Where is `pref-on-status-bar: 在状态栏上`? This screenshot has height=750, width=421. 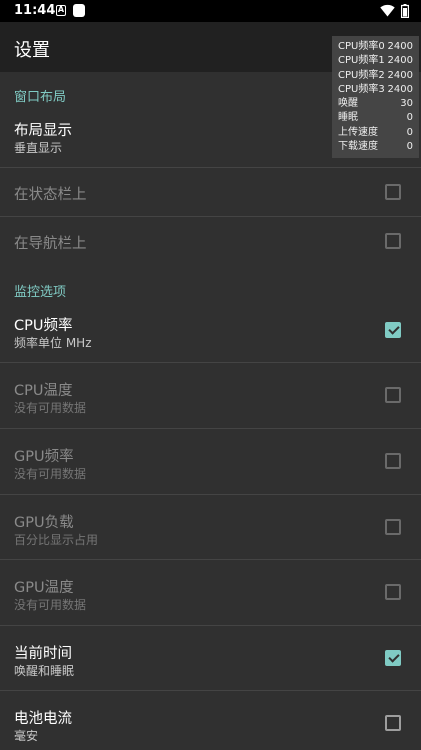
pref-on-status-bar: 在状态栏上 is located at coordinates (210, 192).